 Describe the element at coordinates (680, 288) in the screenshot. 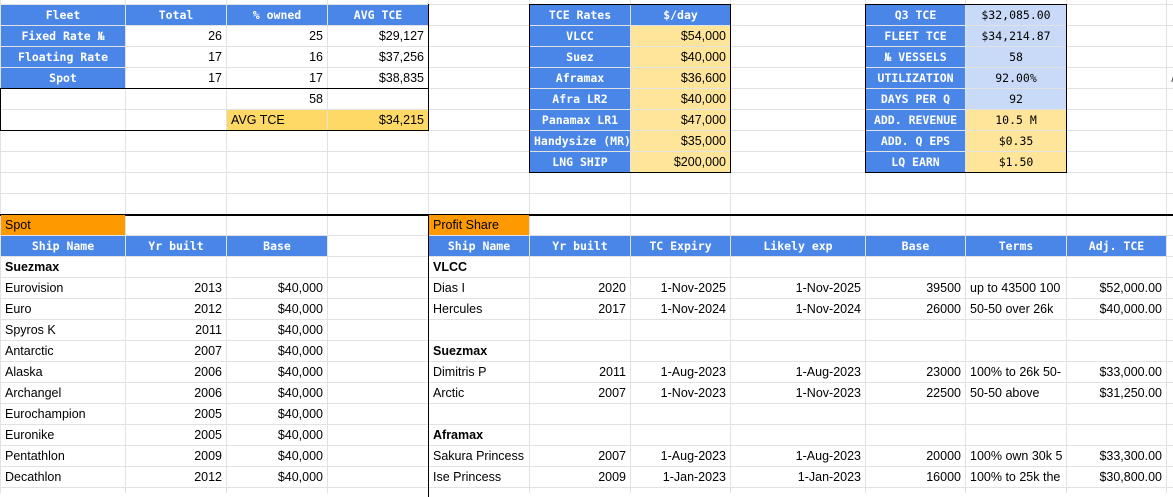

I see `profit-share-tc-expiry: 1-Nov-2025` at that location.